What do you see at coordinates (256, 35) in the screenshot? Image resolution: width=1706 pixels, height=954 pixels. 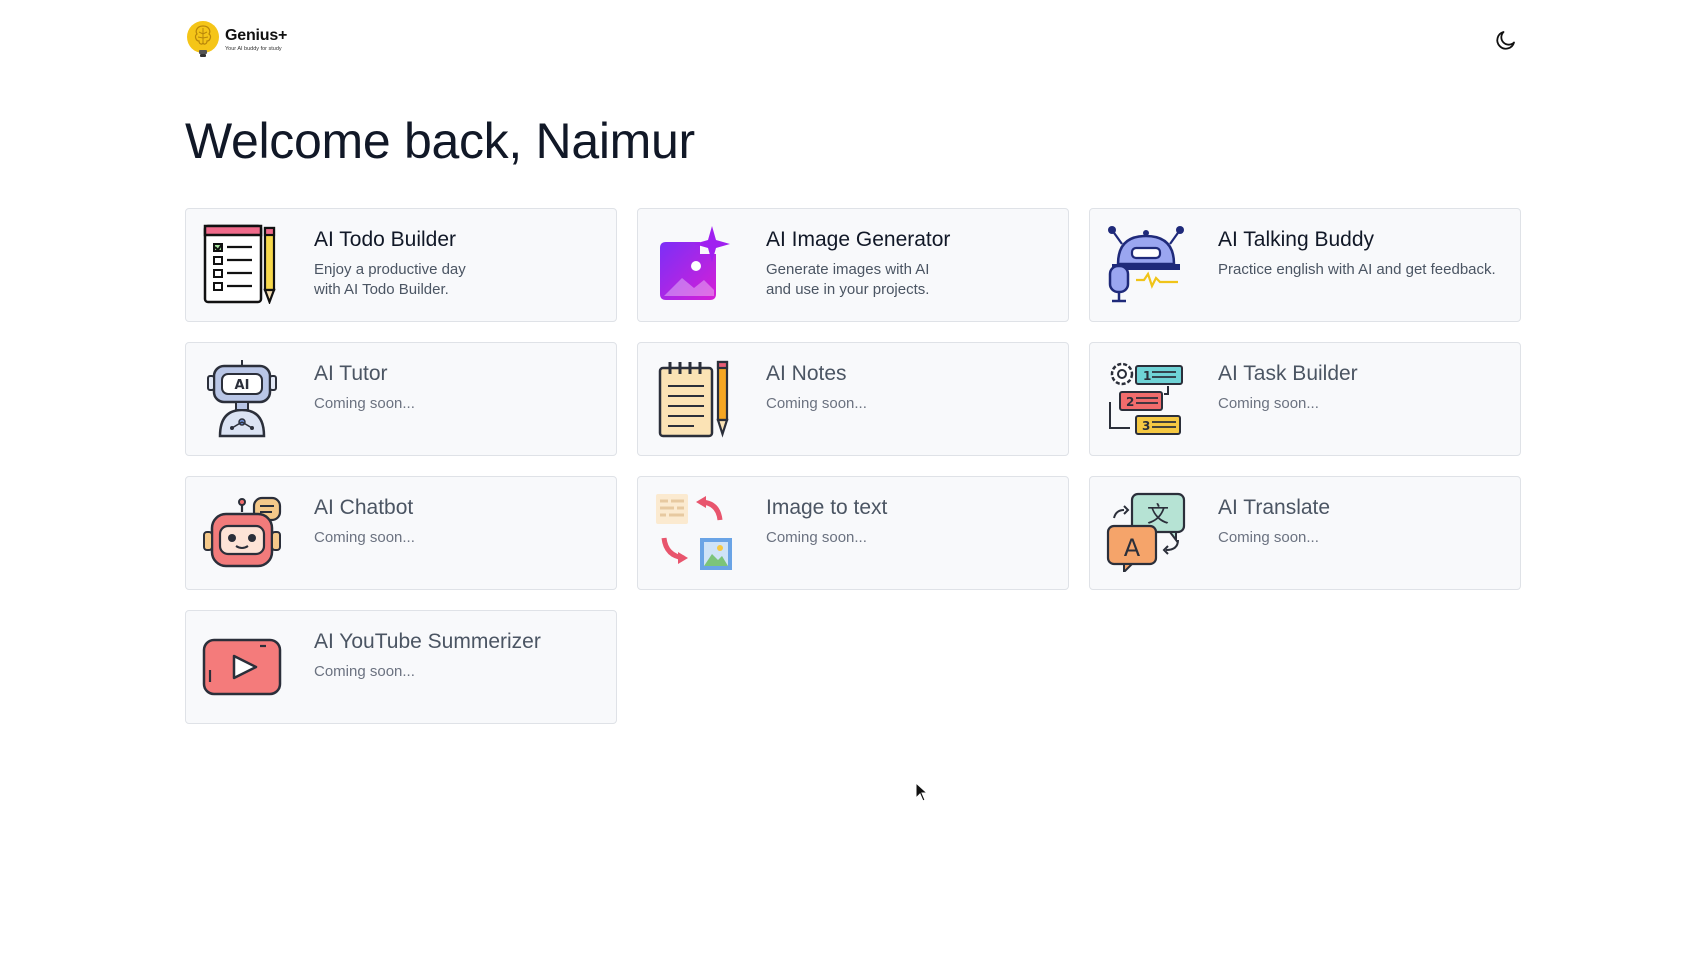 I see `brand-name: Genius+` at bounding box center [256, 35].